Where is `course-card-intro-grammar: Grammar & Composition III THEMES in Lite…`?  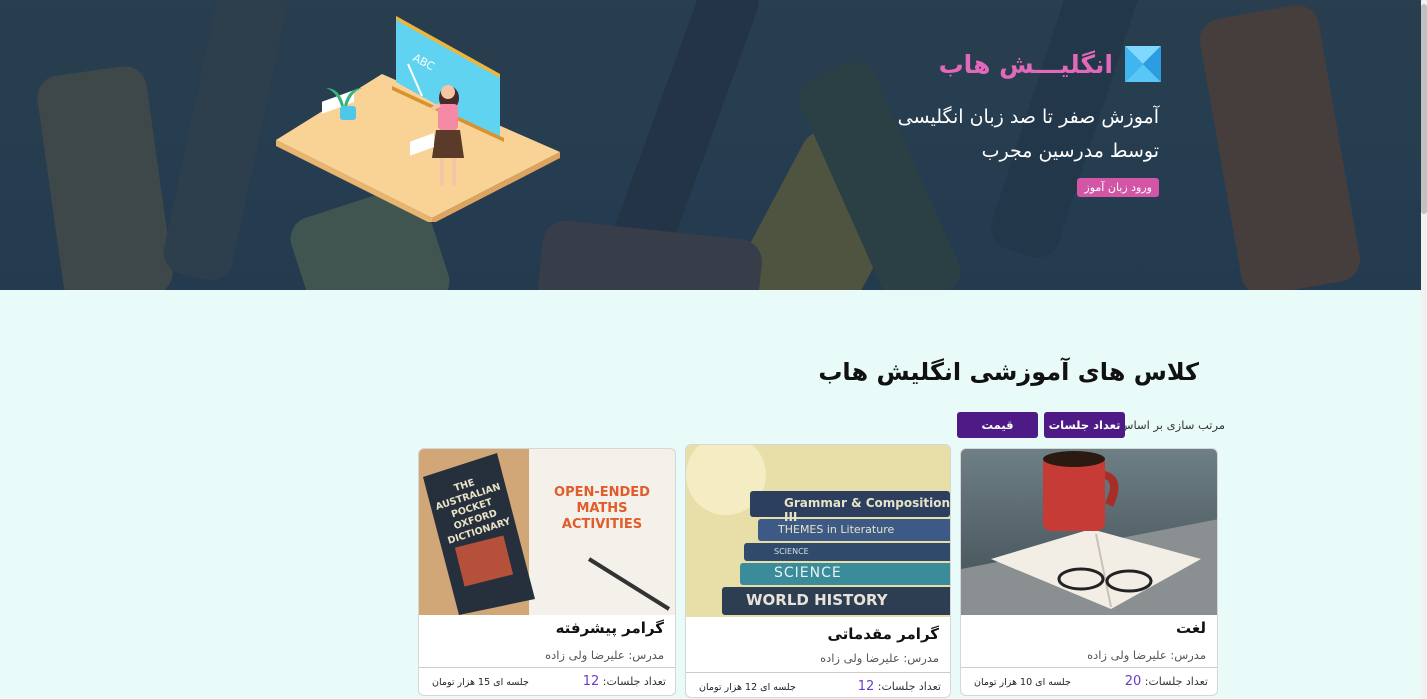 course-card-intro-grammar: Grammar & Composition III THEMES in Lite… is located at coordinates (818, 571).